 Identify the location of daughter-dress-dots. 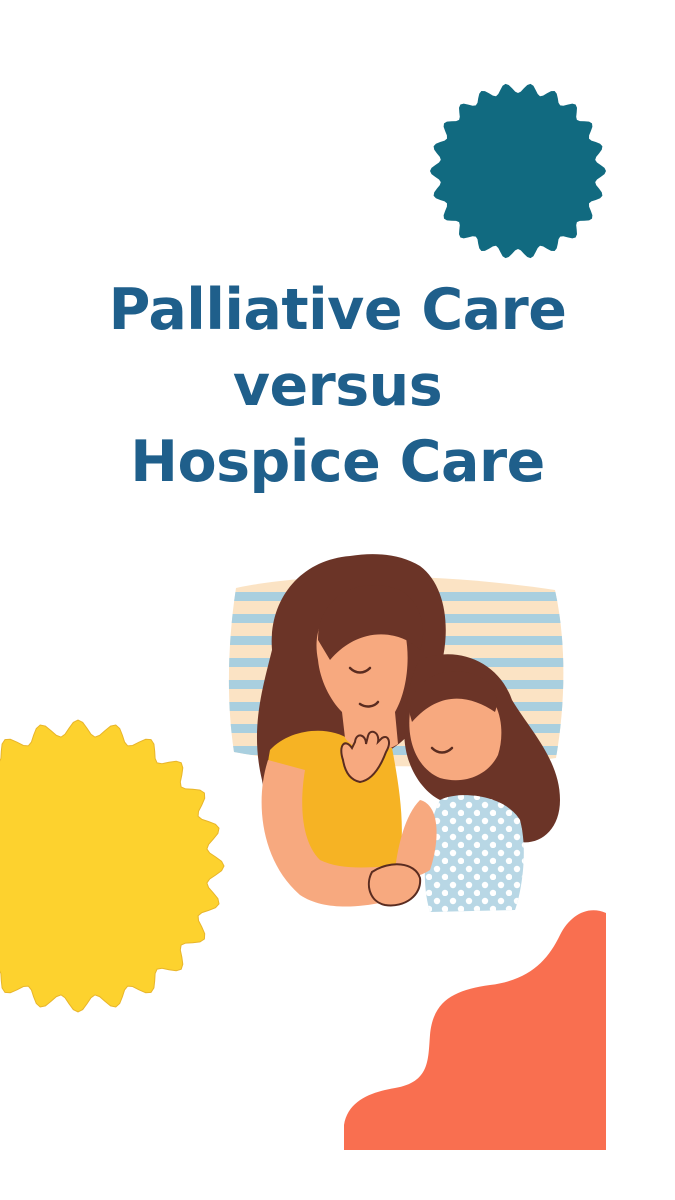
(474, 853).